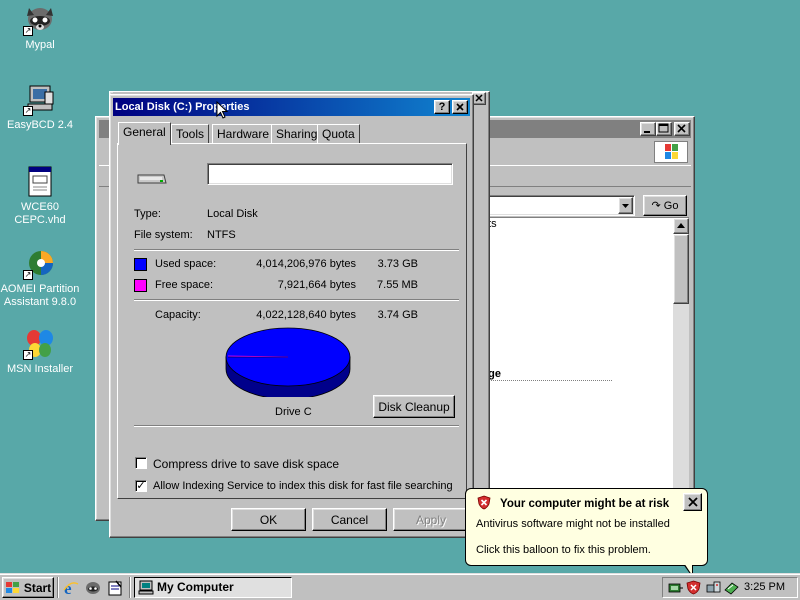 Image resolution: width=800 pixels, height=600 pixels. What do you see at coordinates (144, 133) in the screenshot?
I see `tab-general: General` at bounding box center [144, 133].